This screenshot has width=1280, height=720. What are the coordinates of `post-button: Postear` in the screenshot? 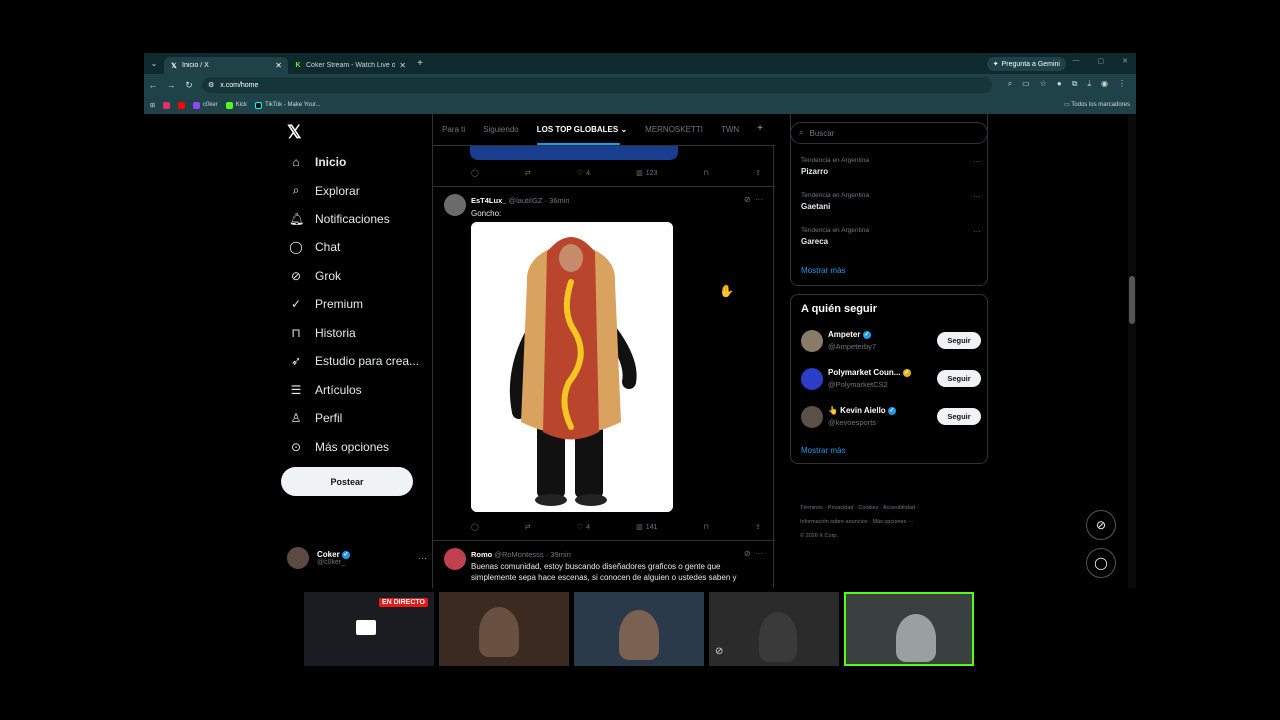 It's located at (347, 481).